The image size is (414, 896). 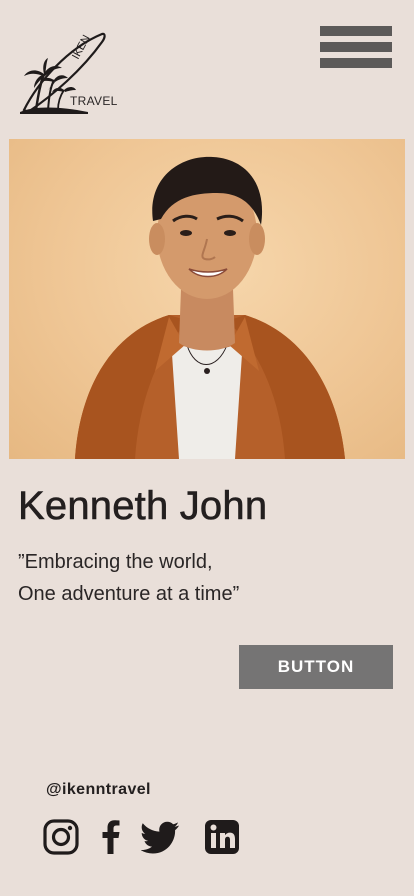 I want to click on linkedin-icon, so click(x=222, y=837).